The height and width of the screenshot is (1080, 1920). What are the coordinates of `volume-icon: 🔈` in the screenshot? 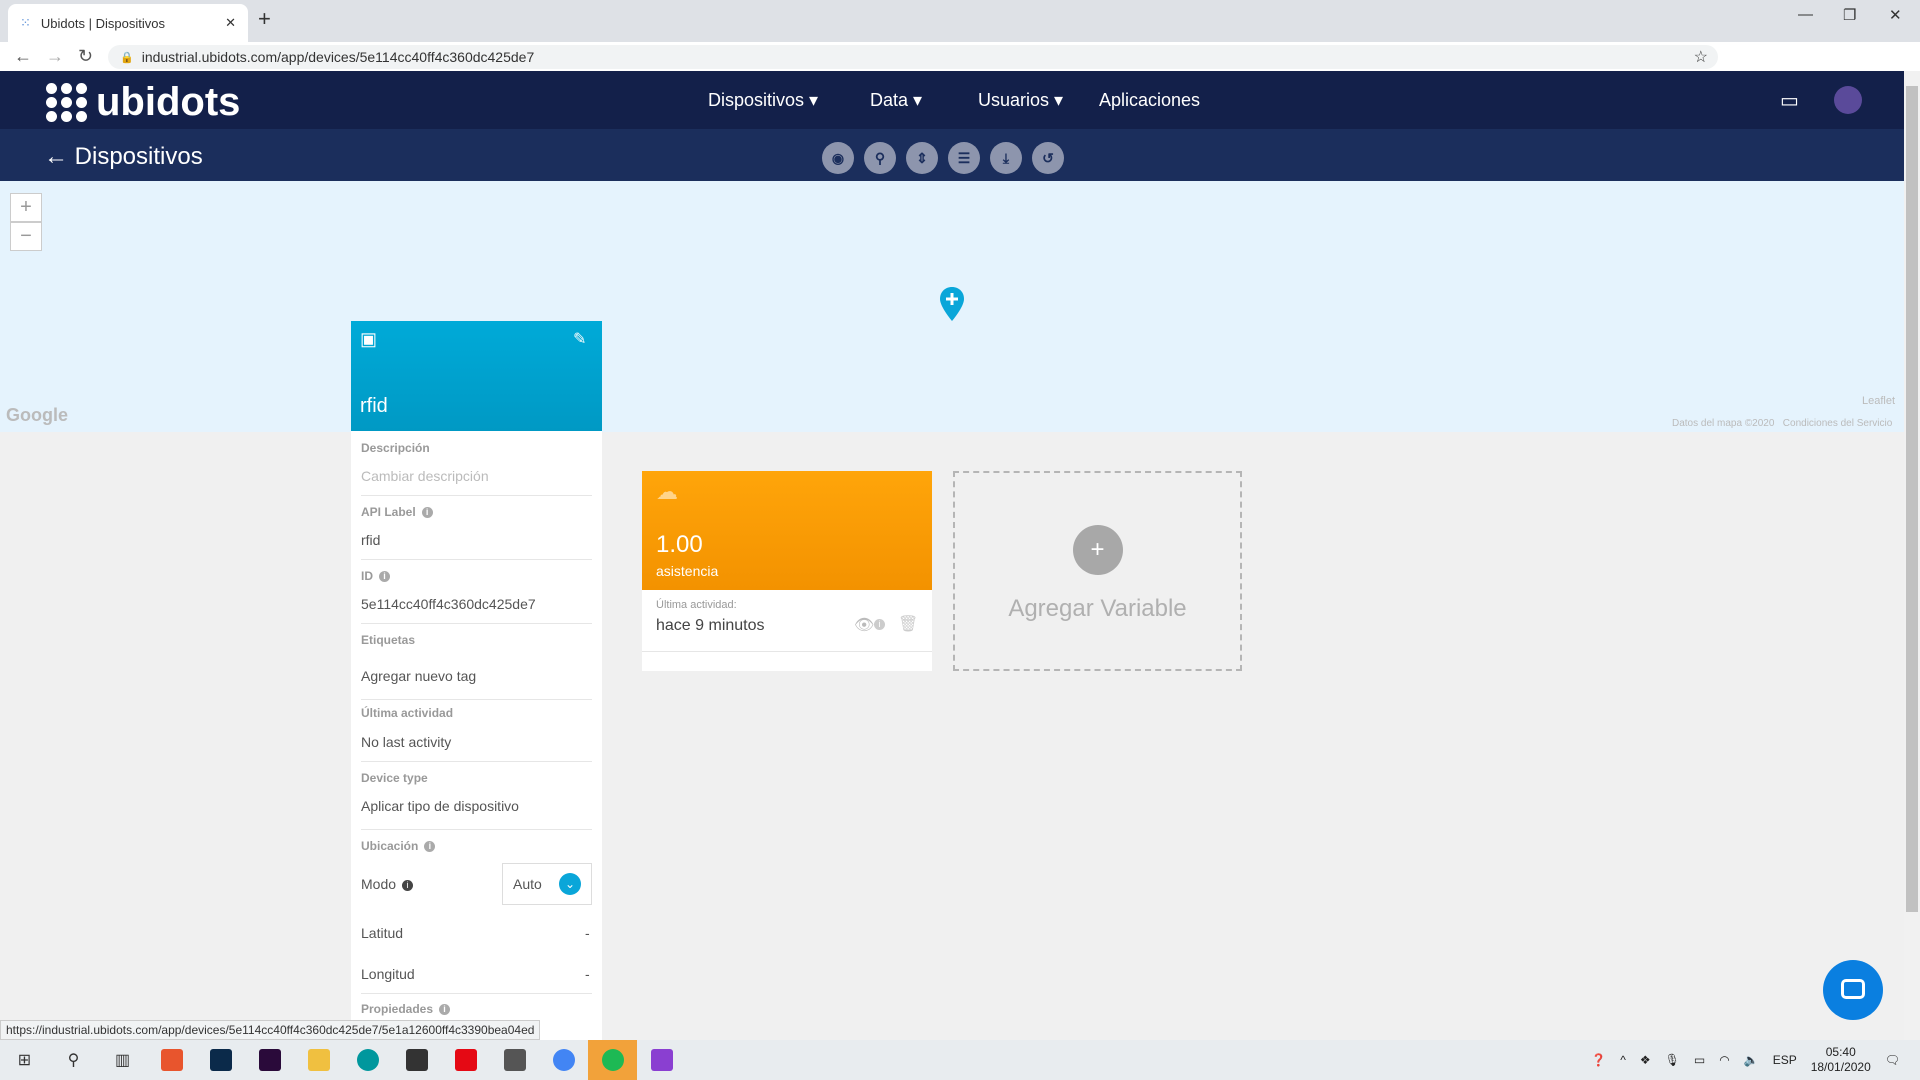 It's located at (1751, 1060).